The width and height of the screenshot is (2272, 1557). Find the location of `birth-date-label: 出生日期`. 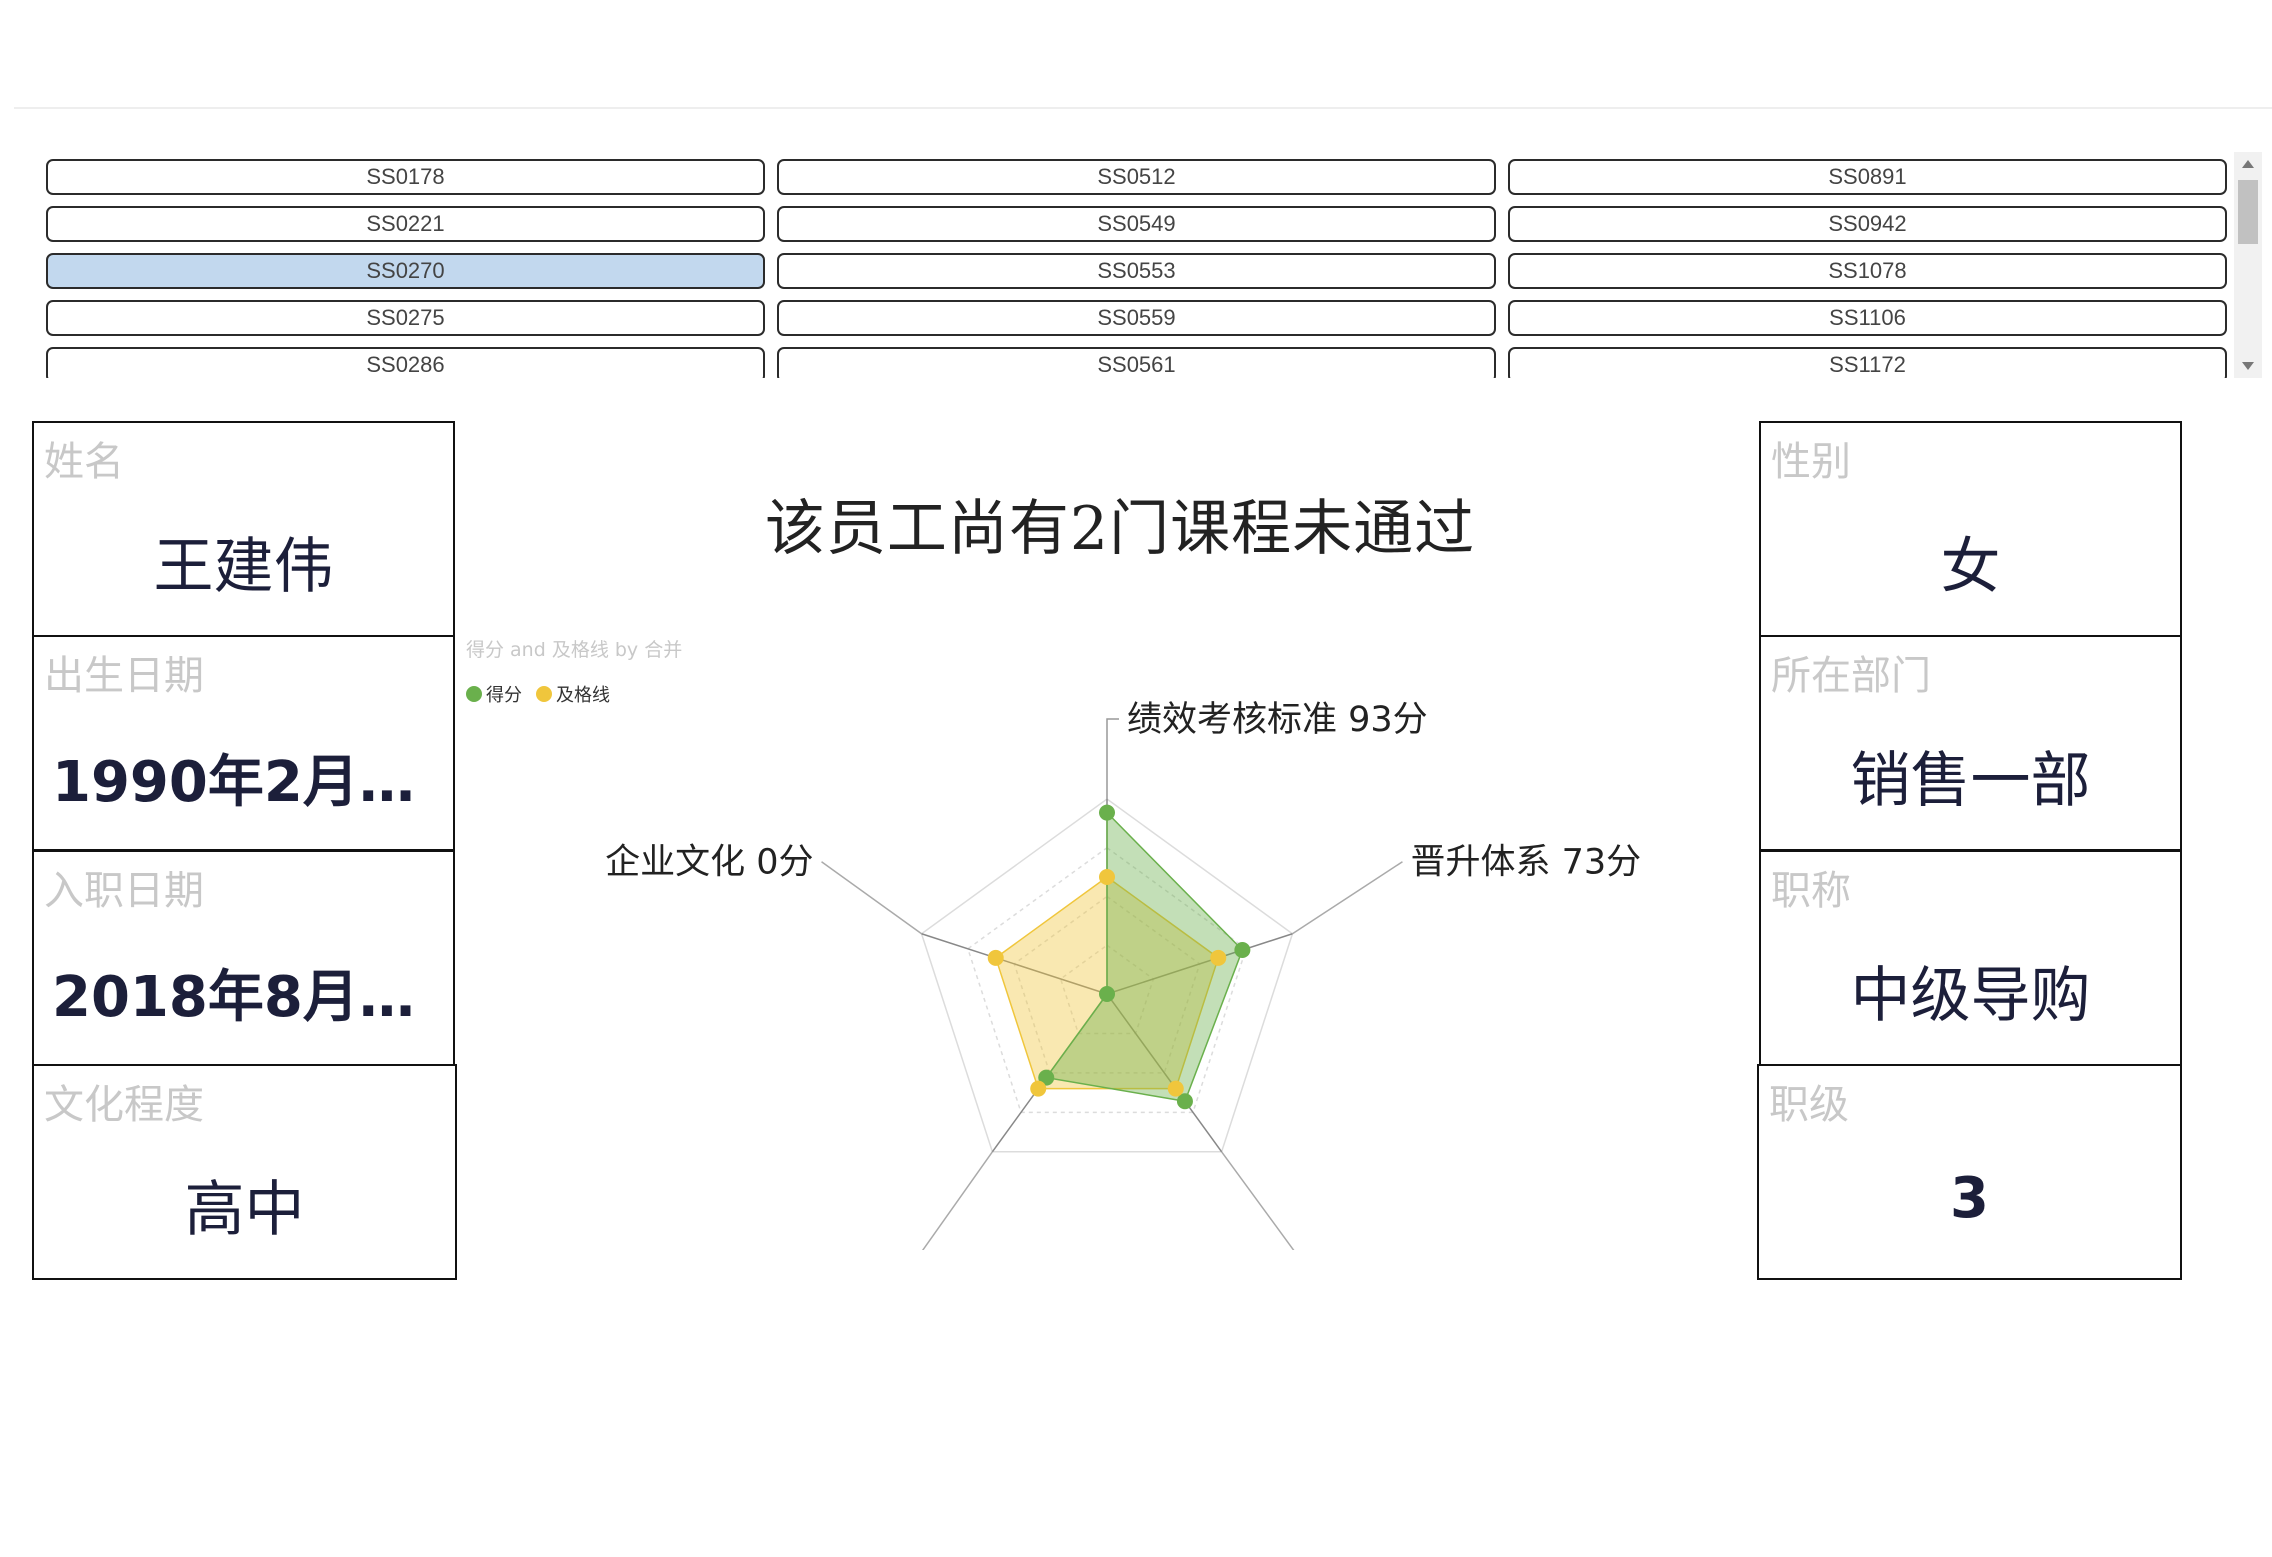

birth-date-label: 出生日期 is located at coordinates (124, 676).